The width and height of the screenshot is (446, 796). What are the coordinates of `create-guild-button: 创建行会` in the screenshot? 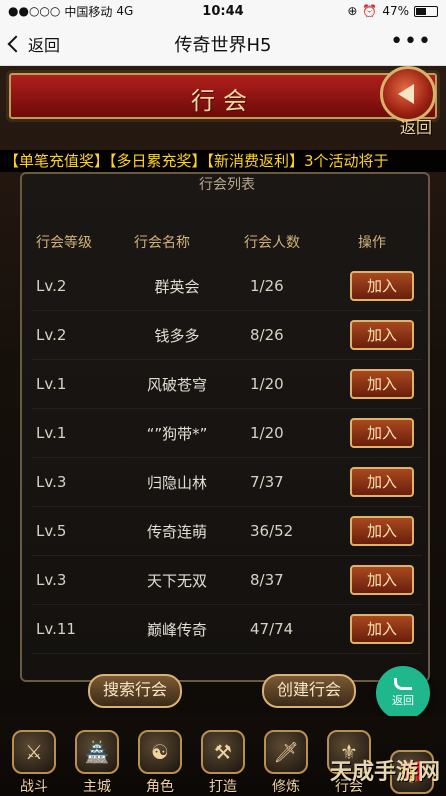 It's located at (309, 691).